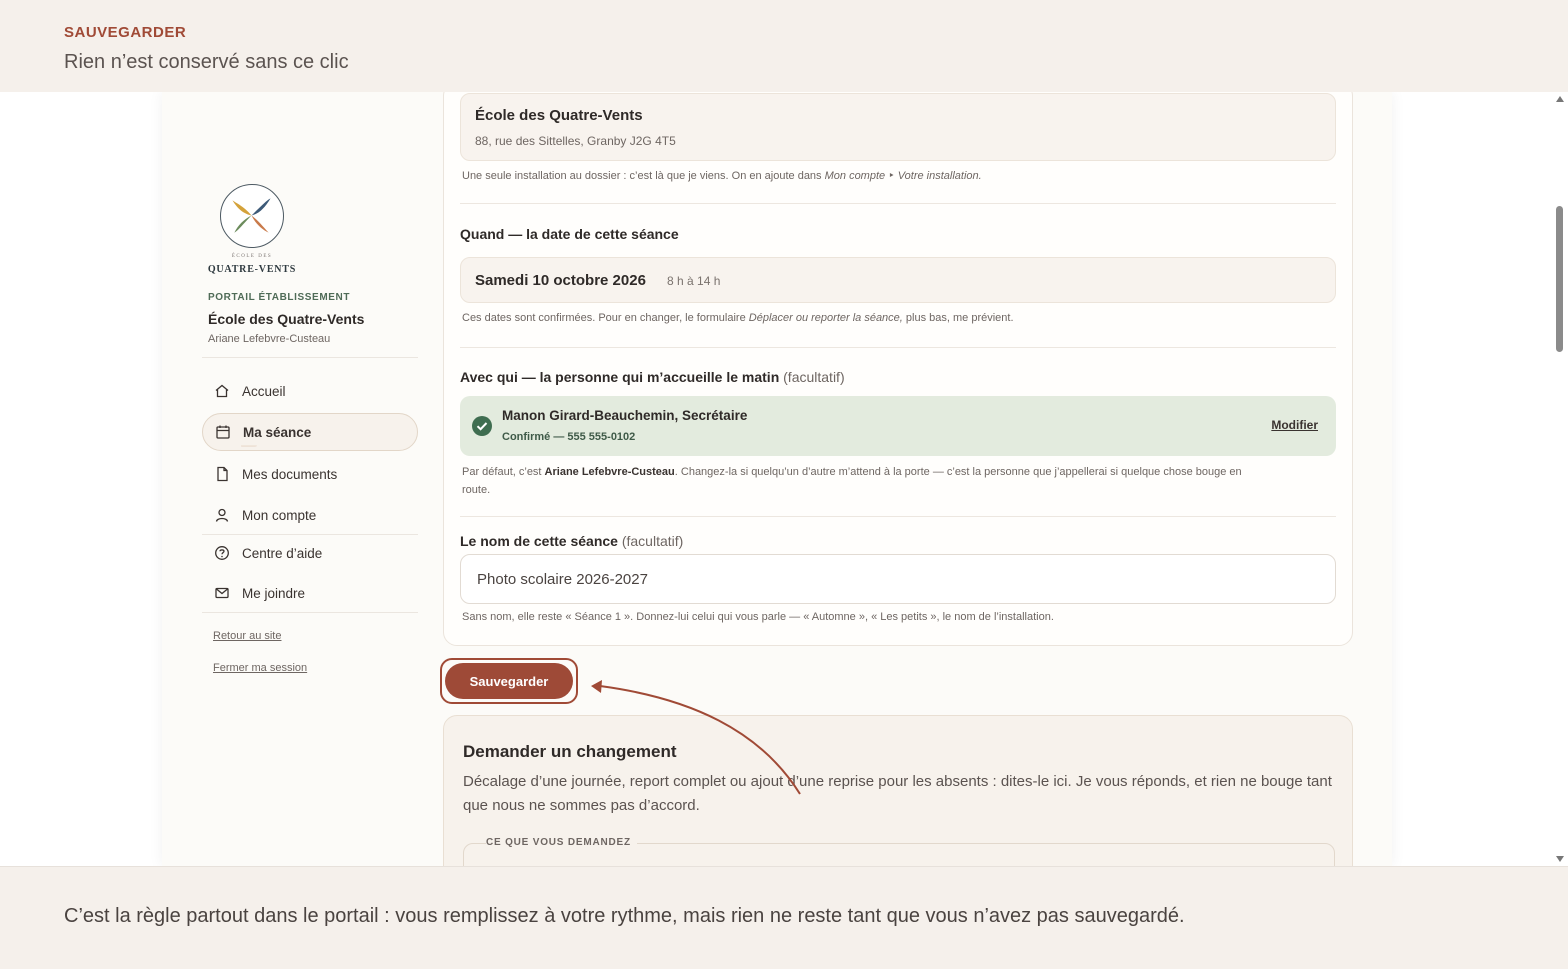  I want to click on sidebar-item-mon-compte: Mon compte, so click(310, 515).